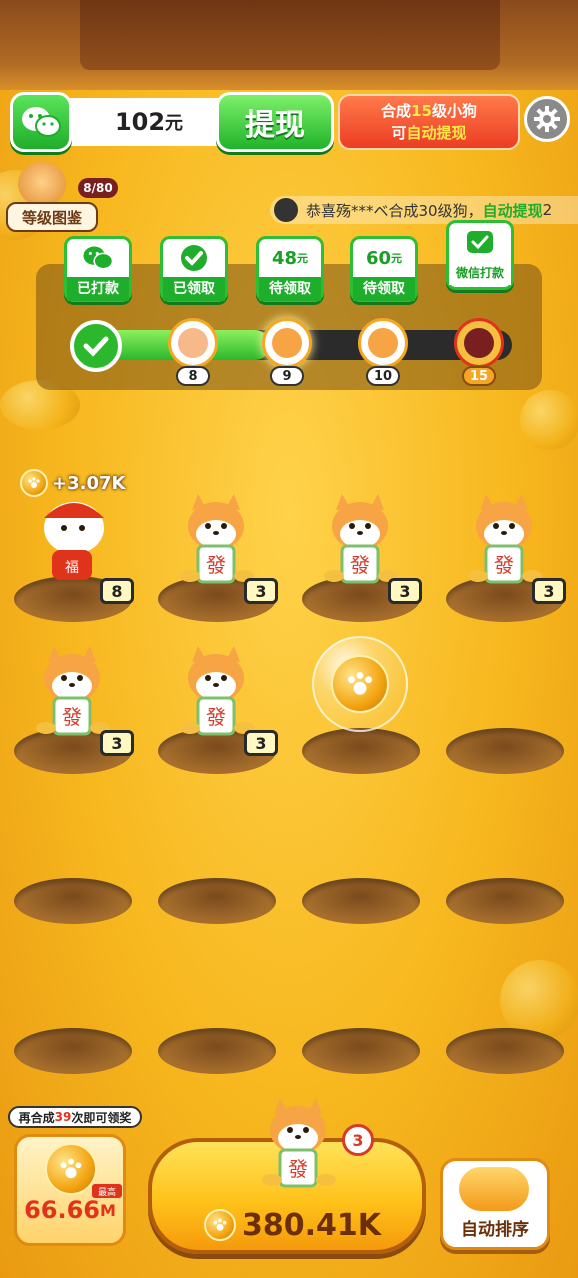  I want to click on reward-card-1: 已打款, so click(98, 269).